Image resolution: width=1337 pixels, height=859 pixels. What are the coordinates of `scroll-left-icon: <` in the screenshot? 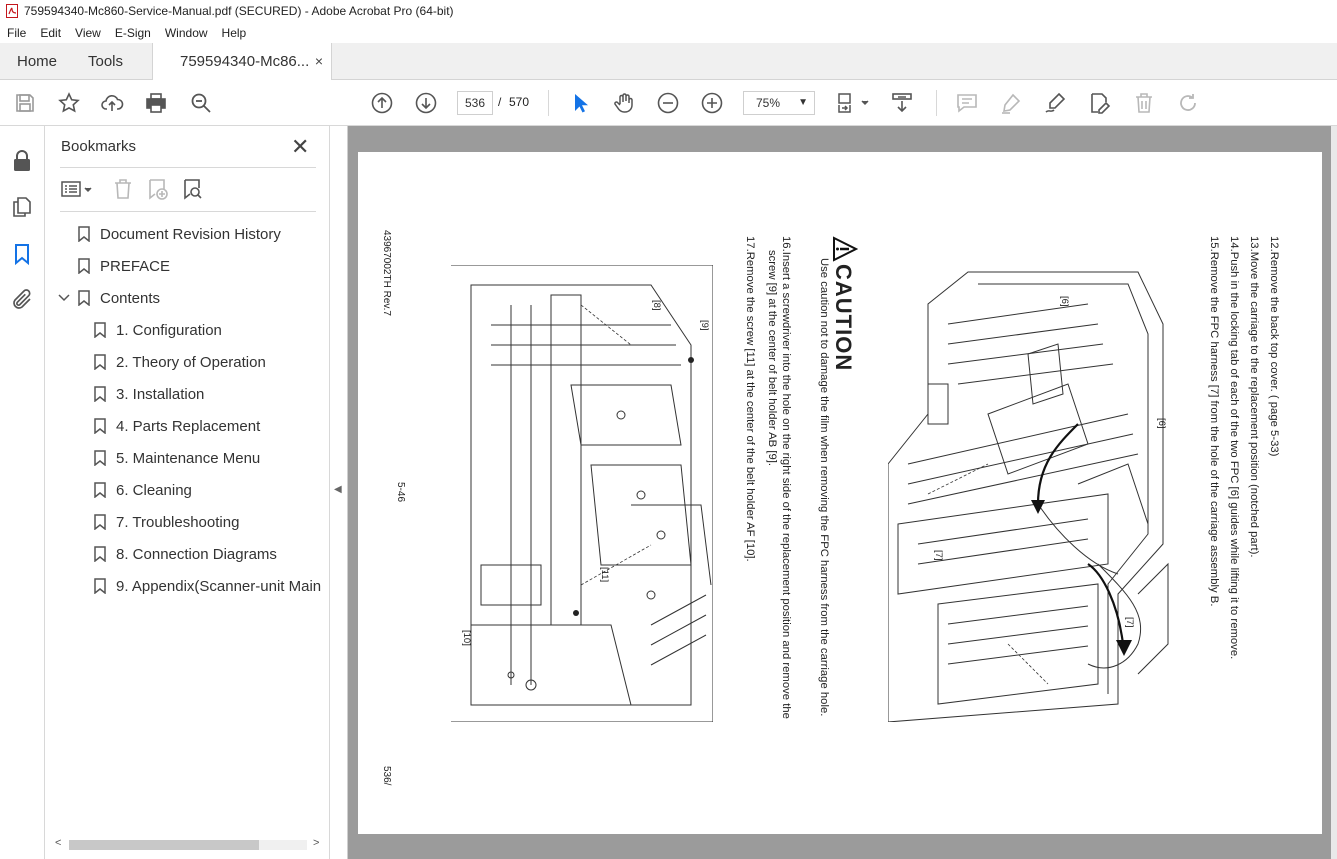 It's located at (58, 843).